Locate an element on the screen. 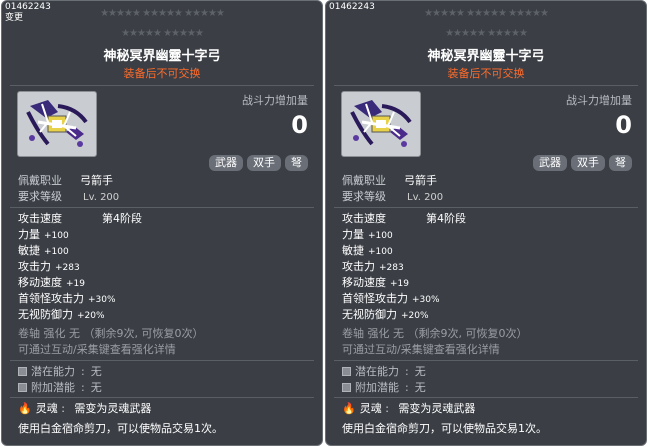 The width and height of the screenshot is (648, 447). req-level-value: Lv. 200 is located at coordinates (425, 197).